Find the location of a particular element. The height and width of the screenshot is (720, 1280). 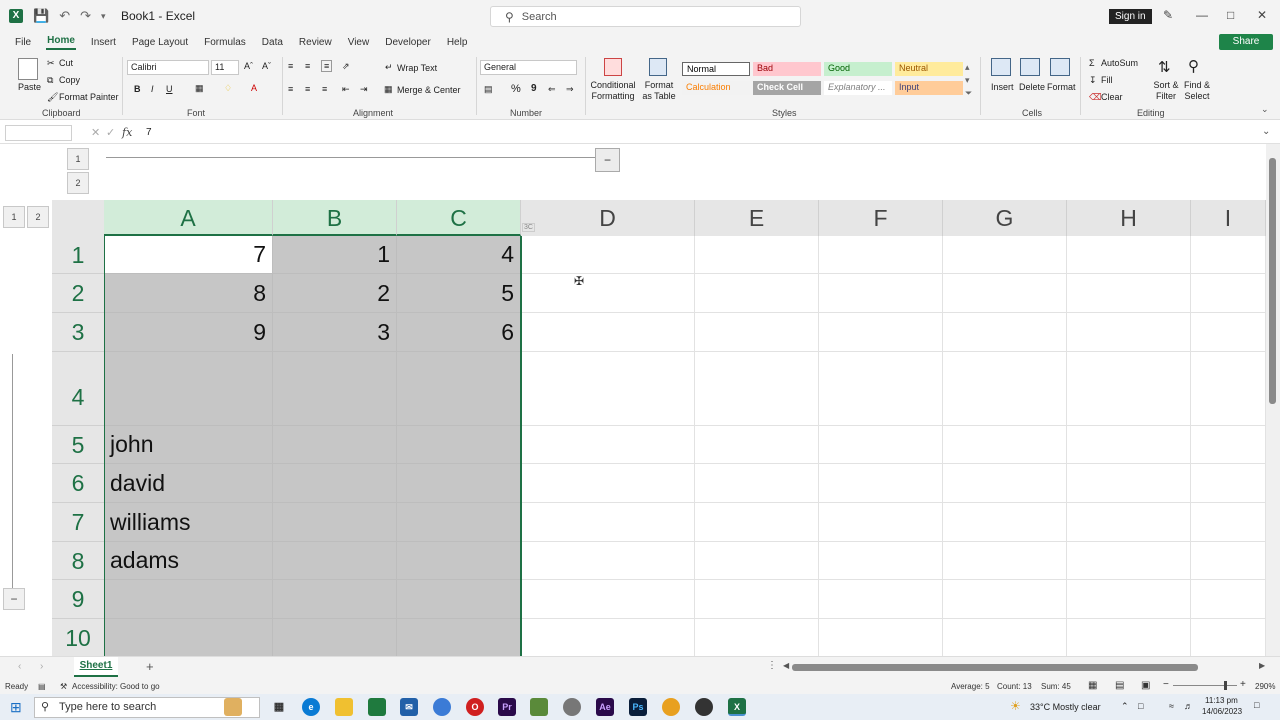

zoom-slider is located at coordinates (1205, 685).